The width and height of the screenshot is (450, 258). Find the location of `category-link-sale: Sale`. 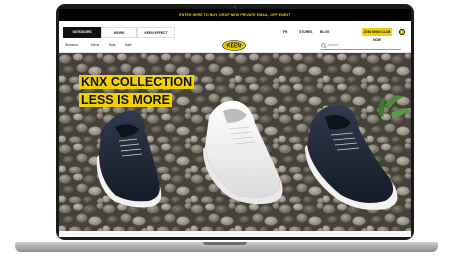

category-link-sale: Sale is located at coordinates (128, 45).